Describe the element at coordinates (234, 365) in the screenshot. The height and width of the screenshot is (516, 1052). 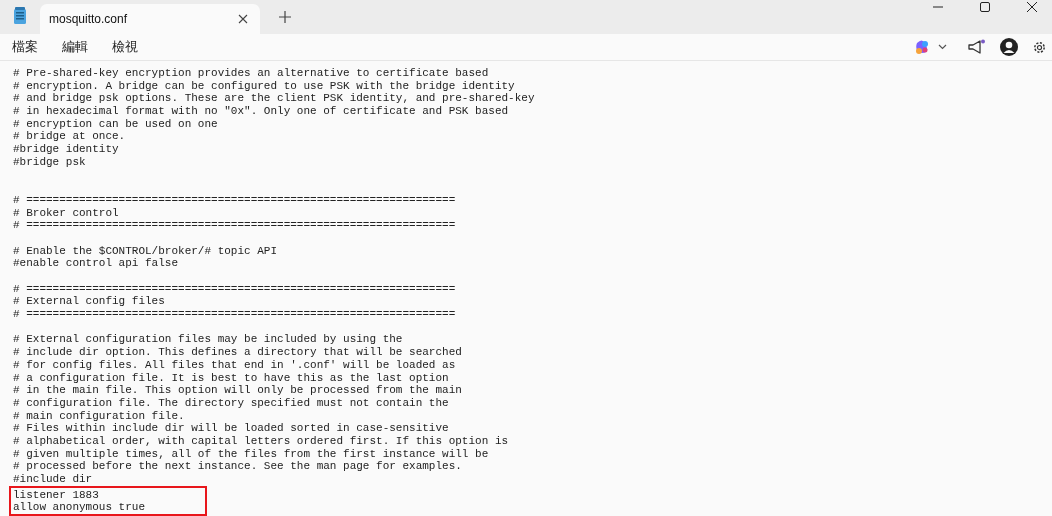
I see `code-line: # for config files. All files that end in '.conf' will be loaded as` at that location.